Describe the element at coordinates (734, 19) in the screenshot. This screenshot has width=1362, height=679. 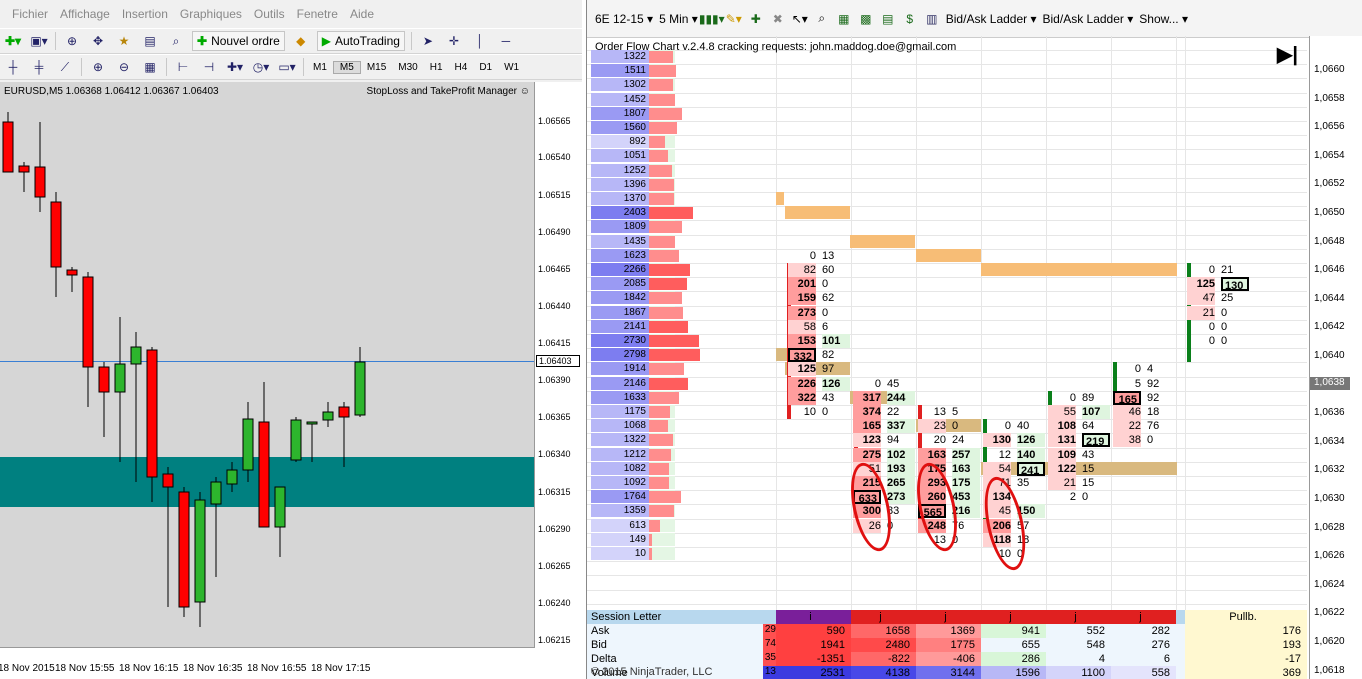
I see `draw-pencil-icon: ✎▾` at that location.